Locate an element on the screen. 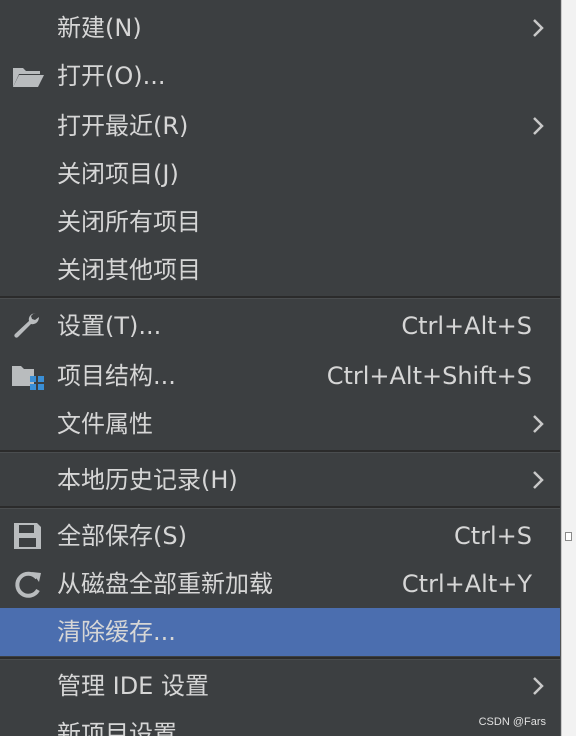  menu-item-manage-ide-settings: 管理 IDE 设置 is located at coordinates (280, 686).